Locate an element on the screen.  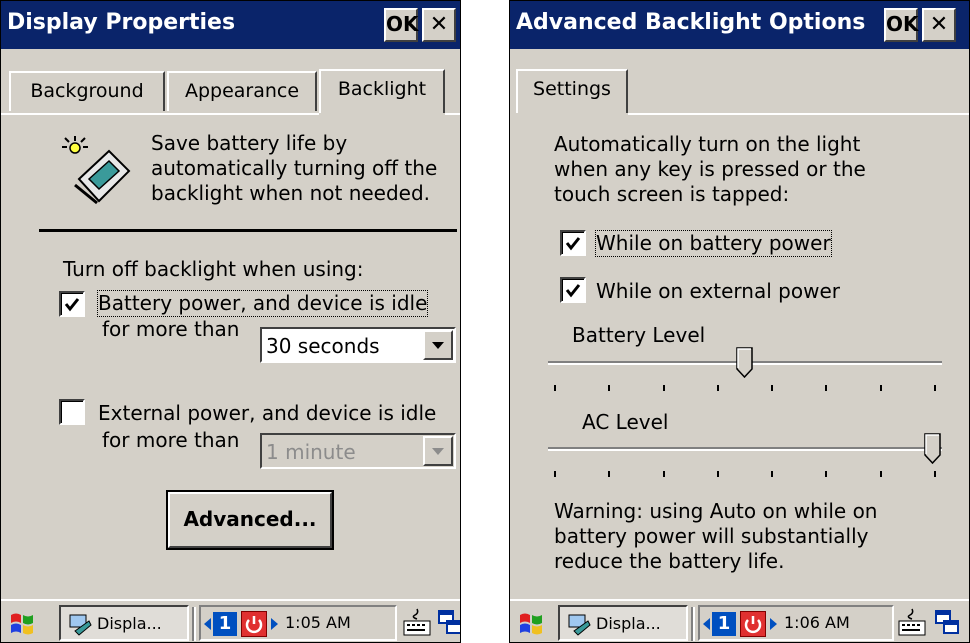
ac-level-label: AC Level is located at coordinates (625, 422).